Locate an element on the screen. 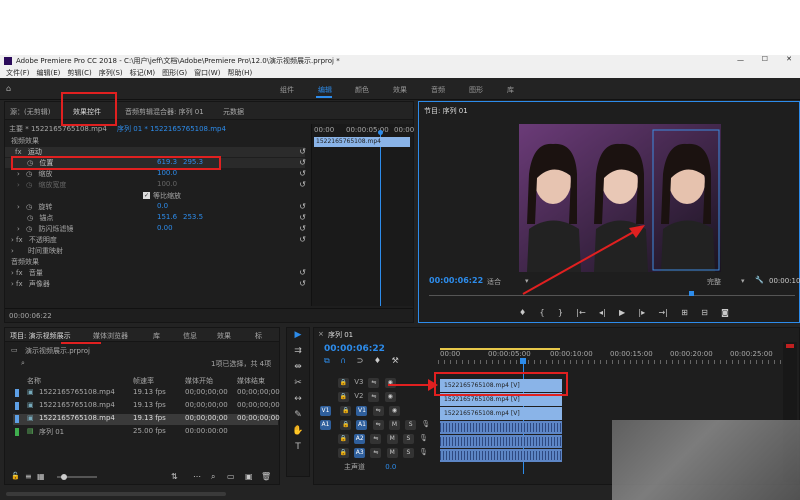 Image resolution: width=800 pixels, height=500 pixels. quality-dropdown: 完整 is located at coordinates (714, 282).